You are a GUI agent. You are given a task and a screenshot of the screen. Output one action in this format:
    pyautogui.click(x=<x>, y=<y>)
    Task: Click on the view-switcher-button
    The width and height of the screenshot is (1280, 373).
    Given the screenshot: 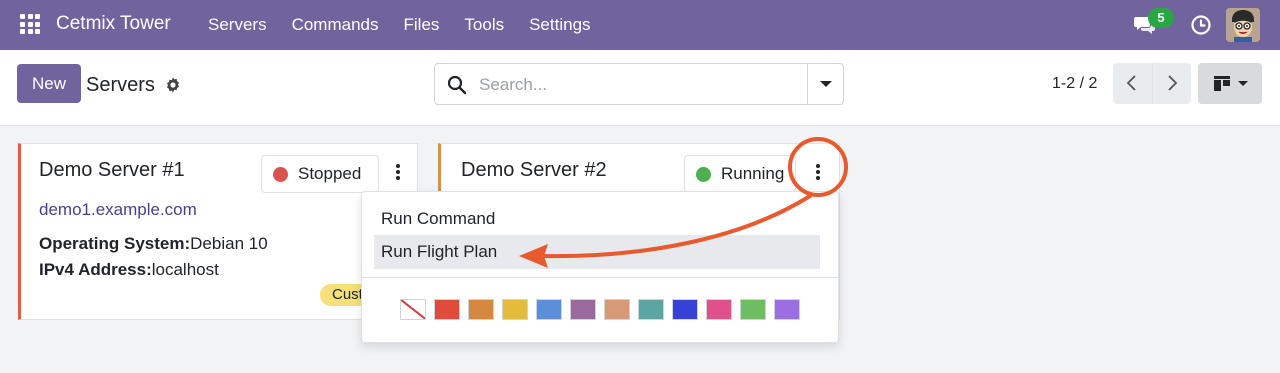 What is the action you would take?
    pyautogui.click(x=1230, y=83)
    